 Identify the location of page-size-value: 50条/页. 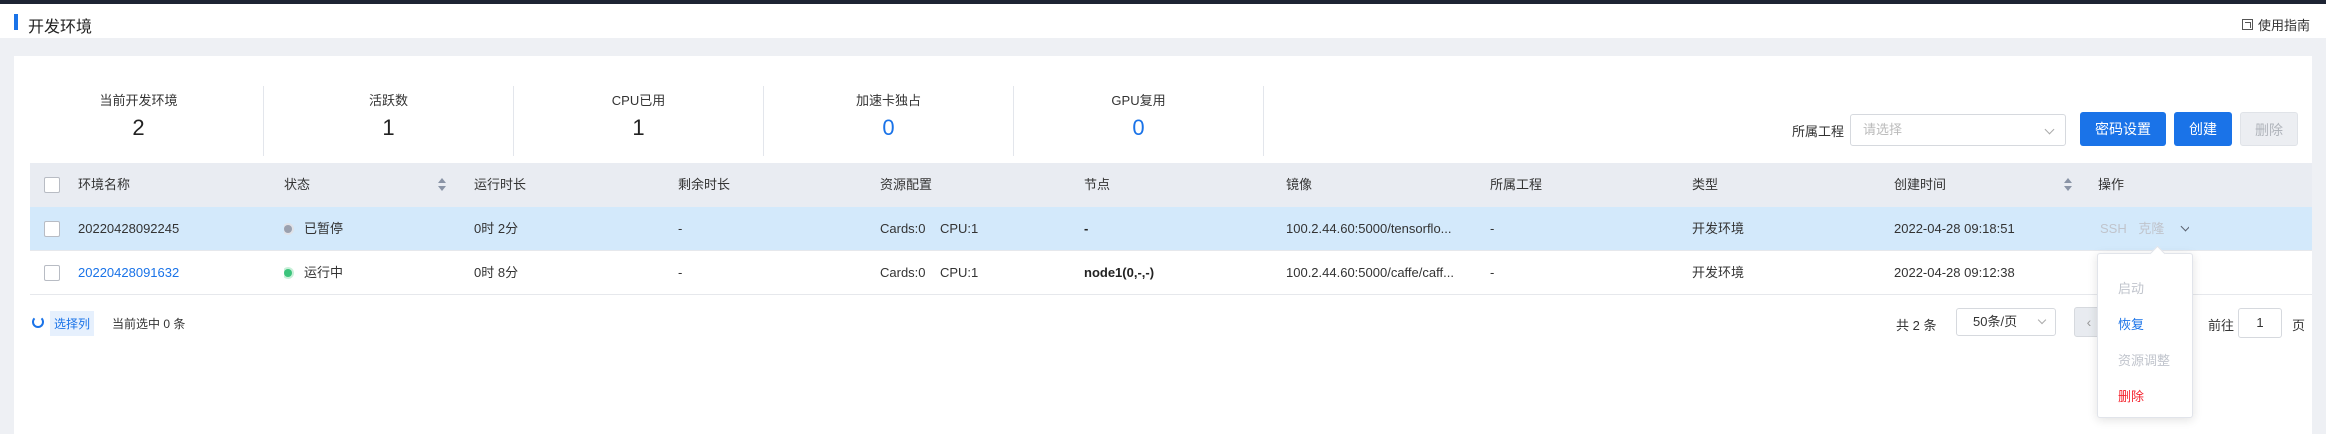
(1995, 321).